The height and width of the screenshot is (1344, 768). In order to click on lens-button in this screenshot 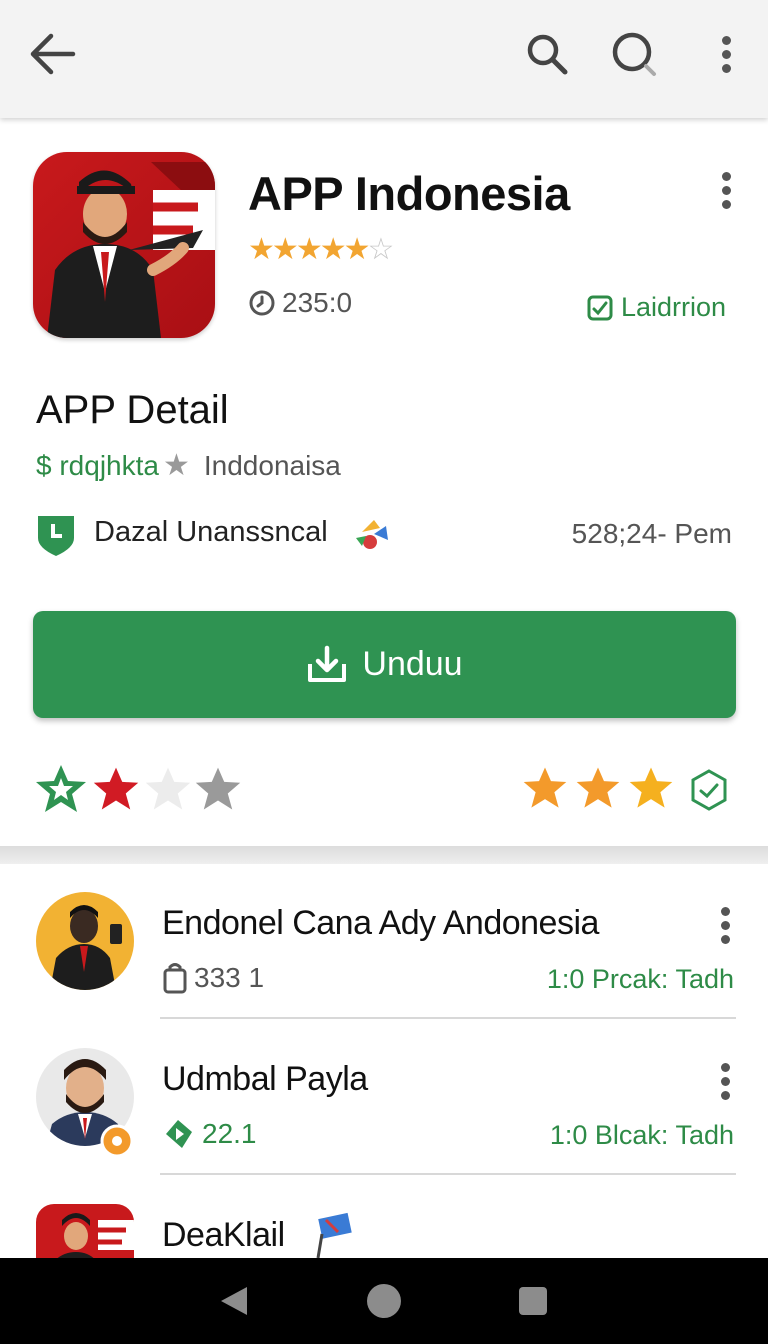, I will do `click(634, 54)`.